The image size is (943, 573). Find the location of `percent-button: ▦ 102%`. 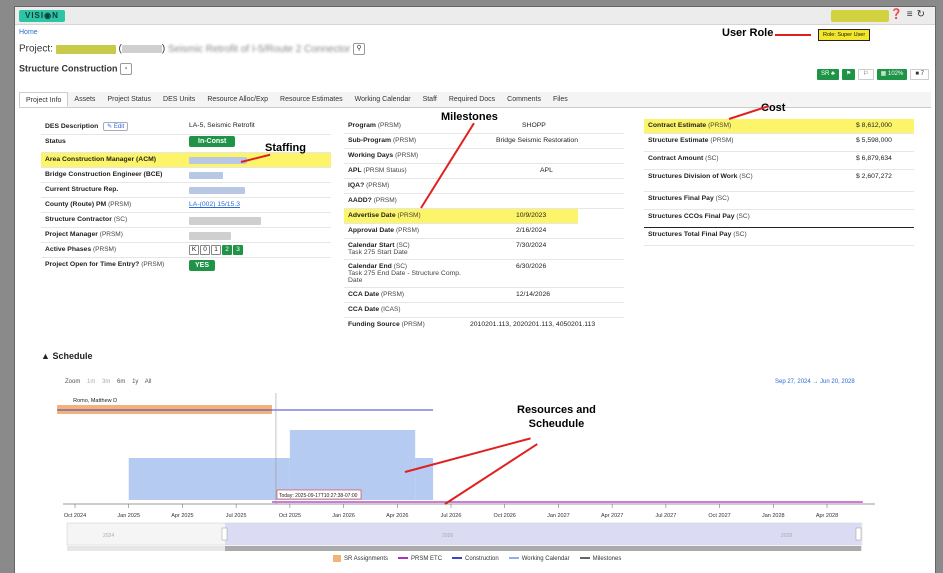

percent-button: ▦ 102% is located at coordinates (892, 74).